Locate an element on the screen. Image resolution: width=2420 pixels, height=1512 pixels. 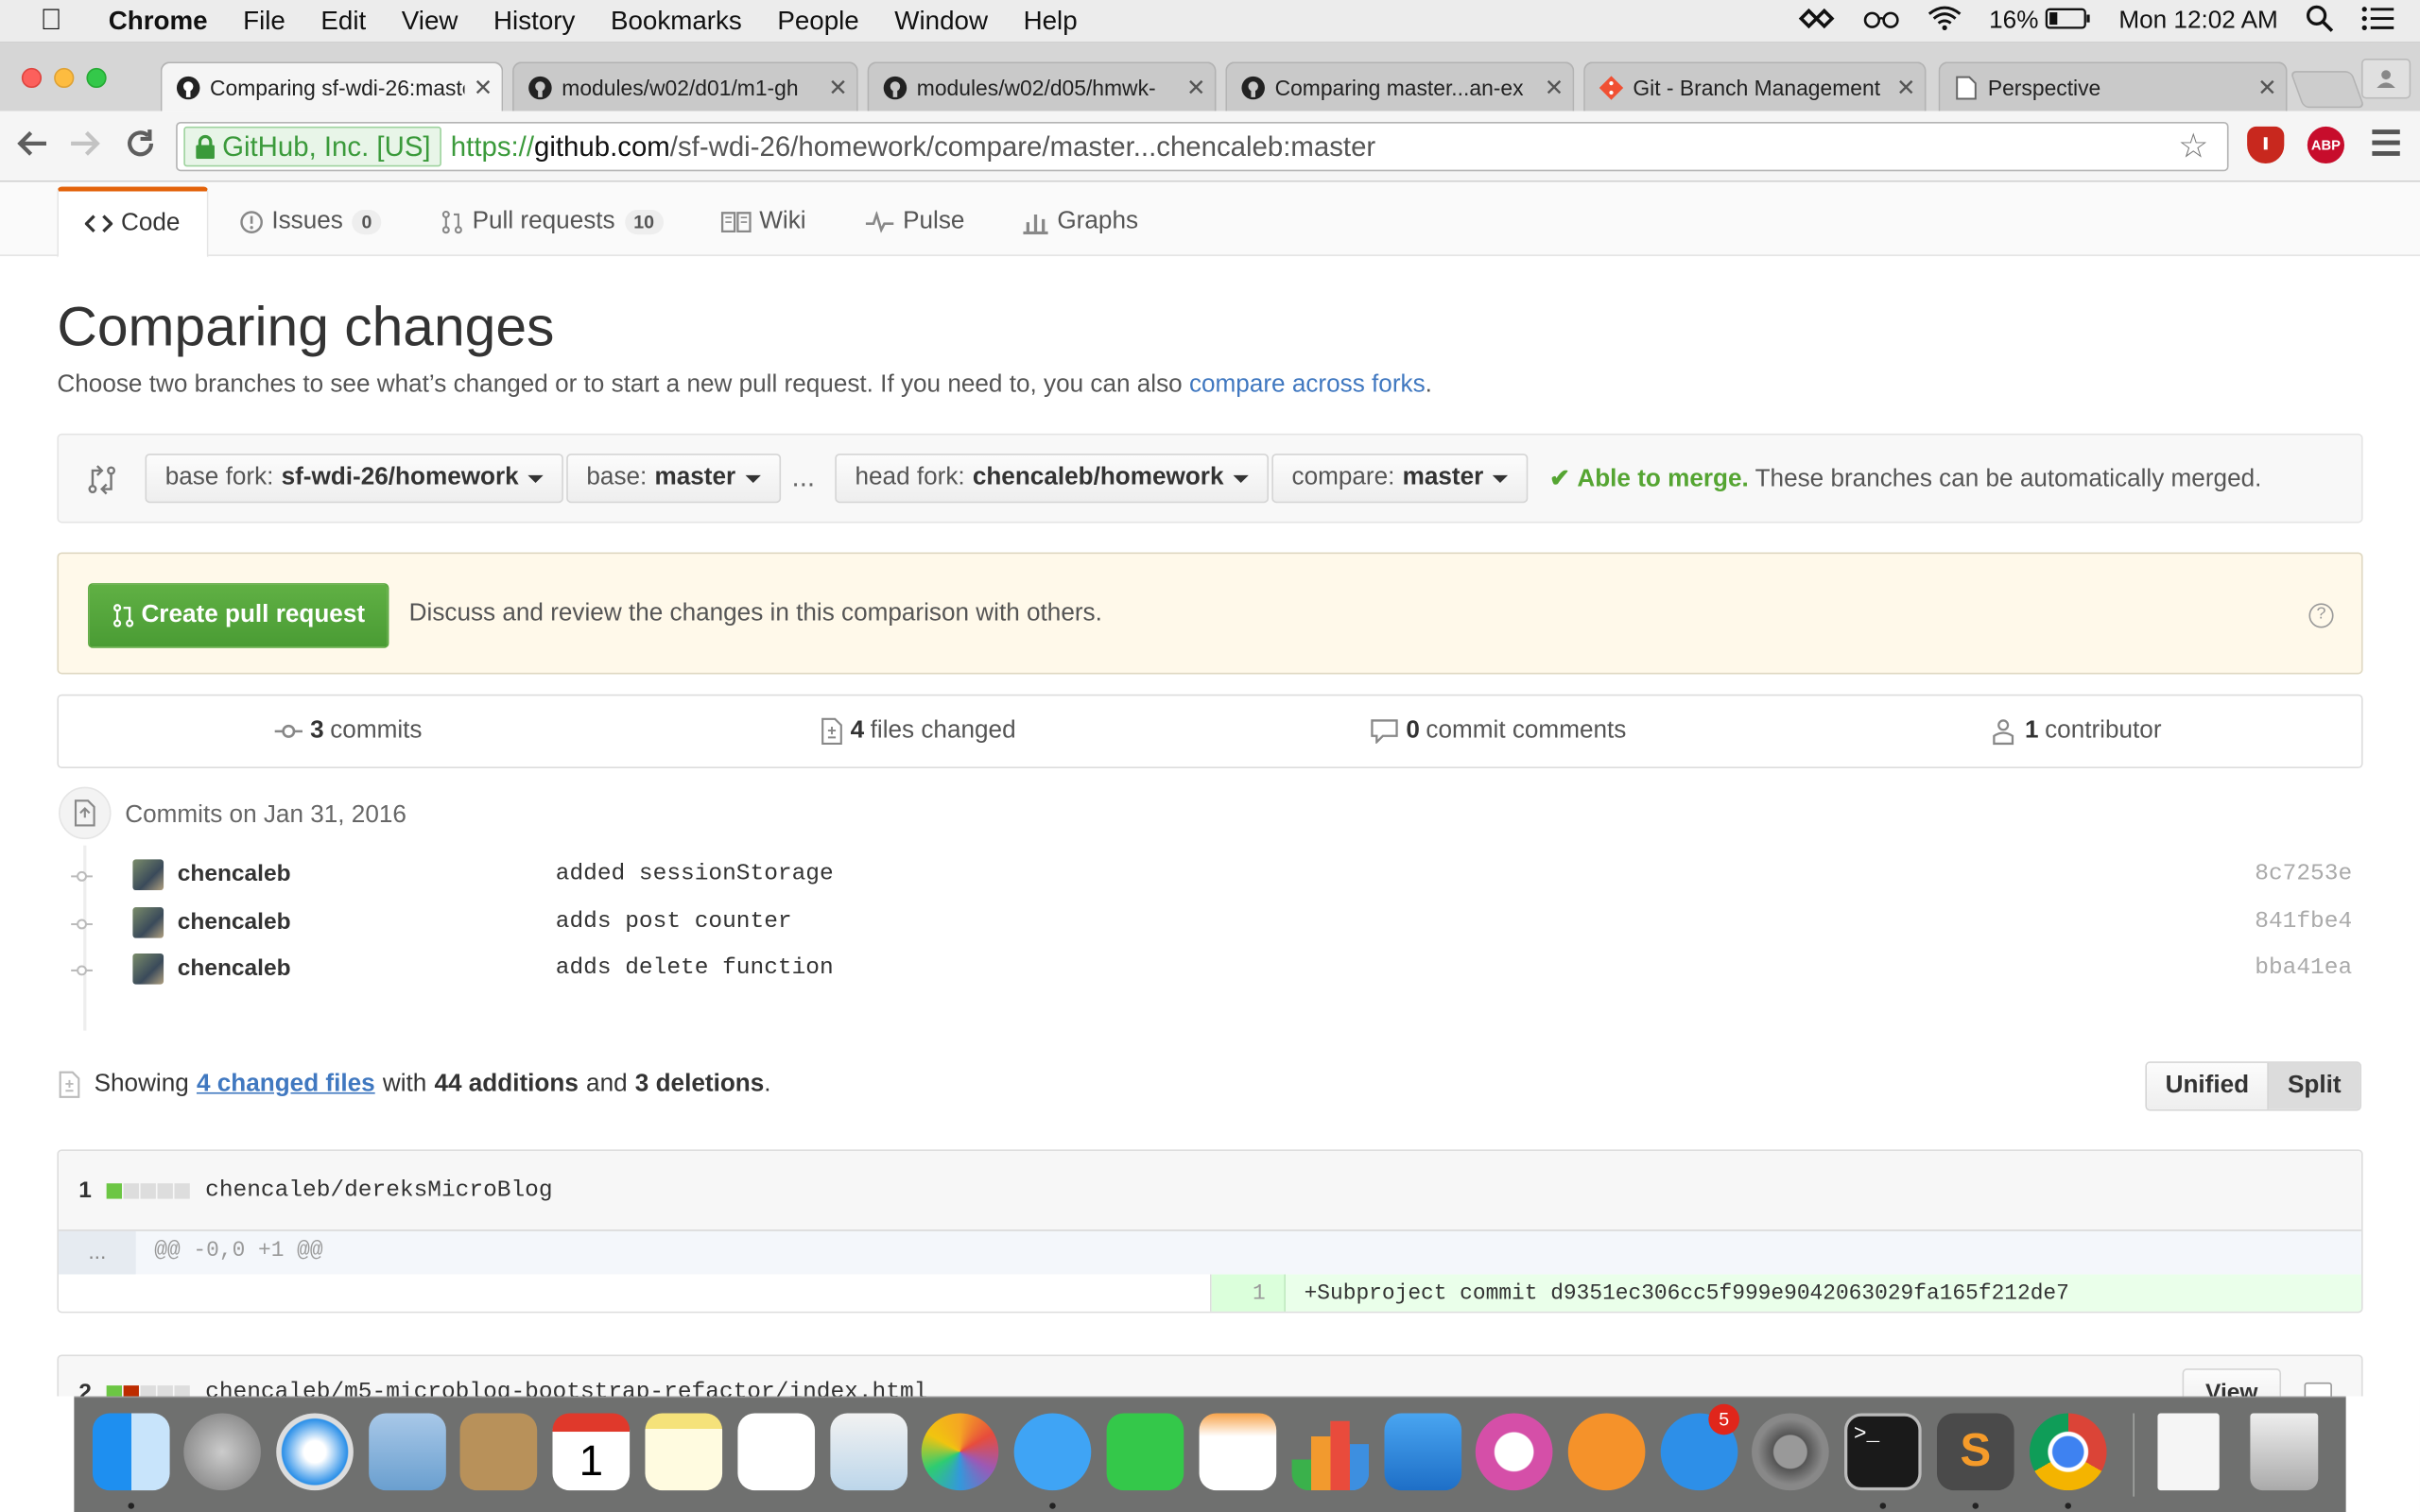
sublime-text-icon: S is located at coordinates (1975, 1452).